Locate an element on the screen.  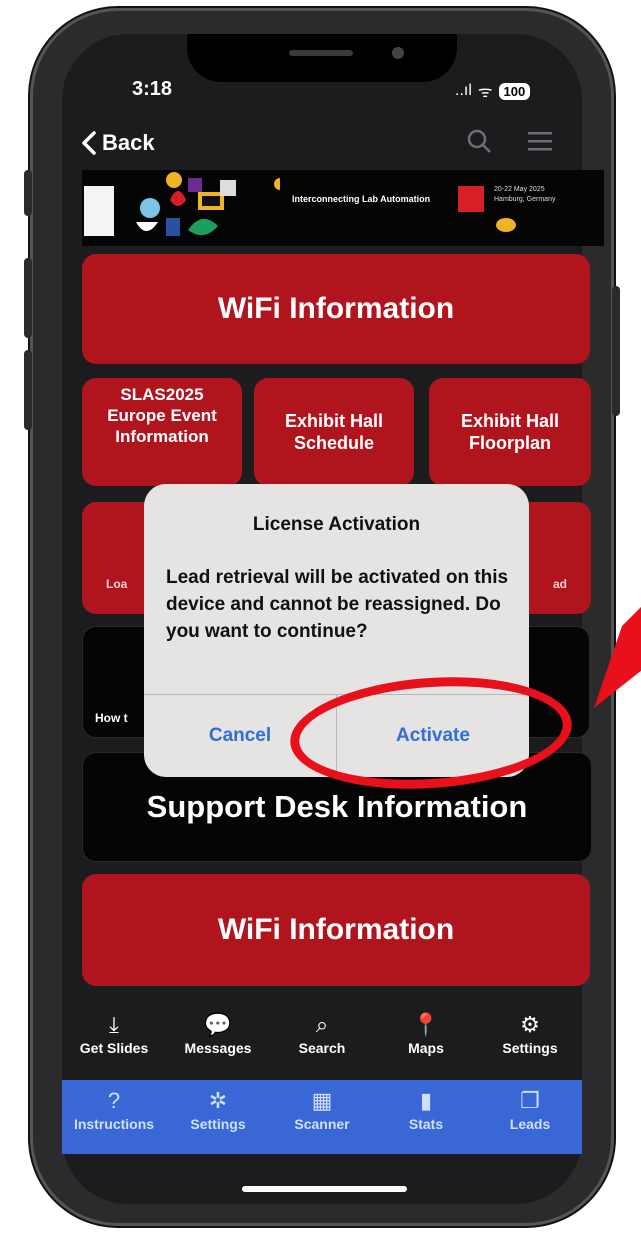
side-button-volume-down is located at coordinates (28, 390).